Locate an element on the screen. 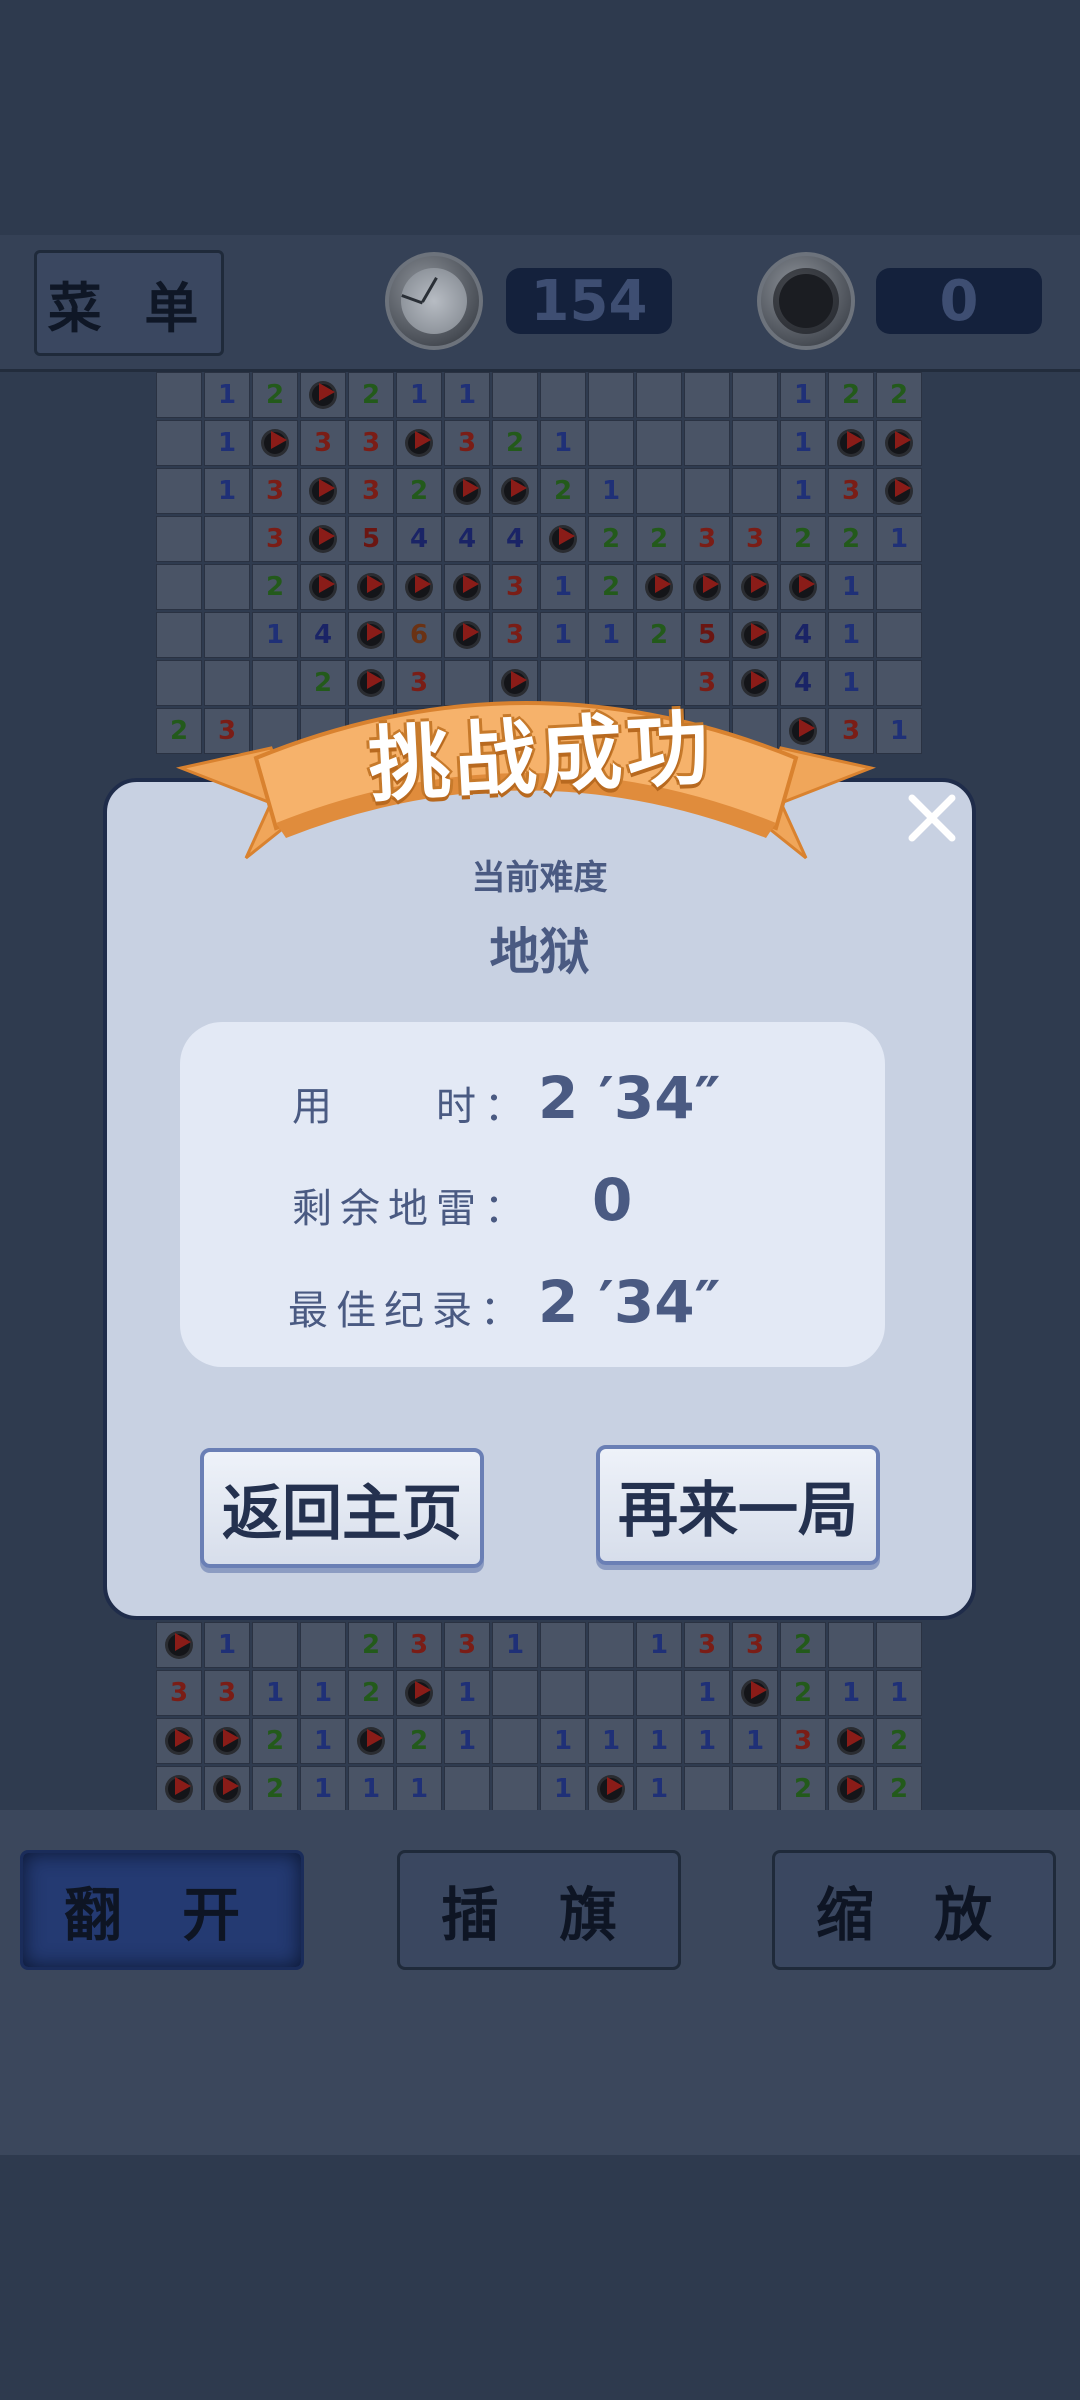 The image size is (1080, 2400). time-value: 2 ′34″ is located at coordinates (629, 1098).